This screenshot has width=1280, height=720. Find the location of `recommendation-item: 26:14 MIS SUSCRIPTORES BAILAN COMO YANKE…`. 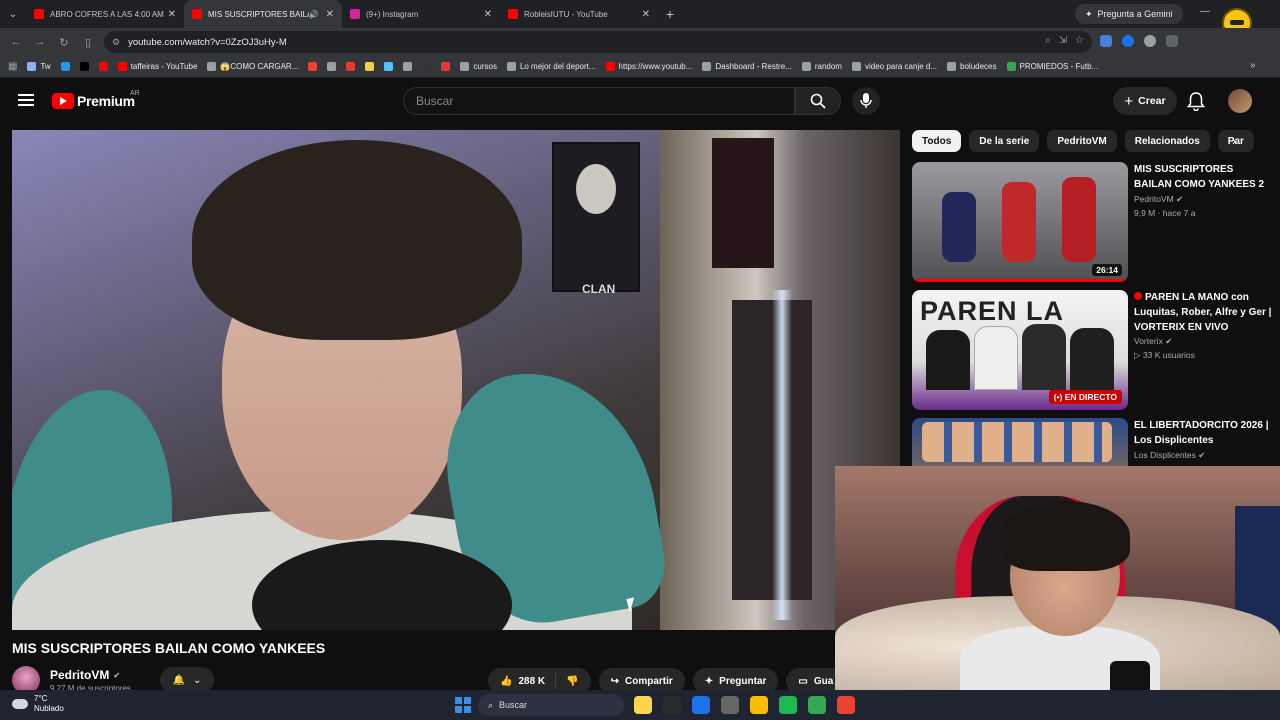

recommendation-item: 26:14 MIS SUSCRIPTORES BAILAN COMO YANKE… is located at coordinates (1092, 222).